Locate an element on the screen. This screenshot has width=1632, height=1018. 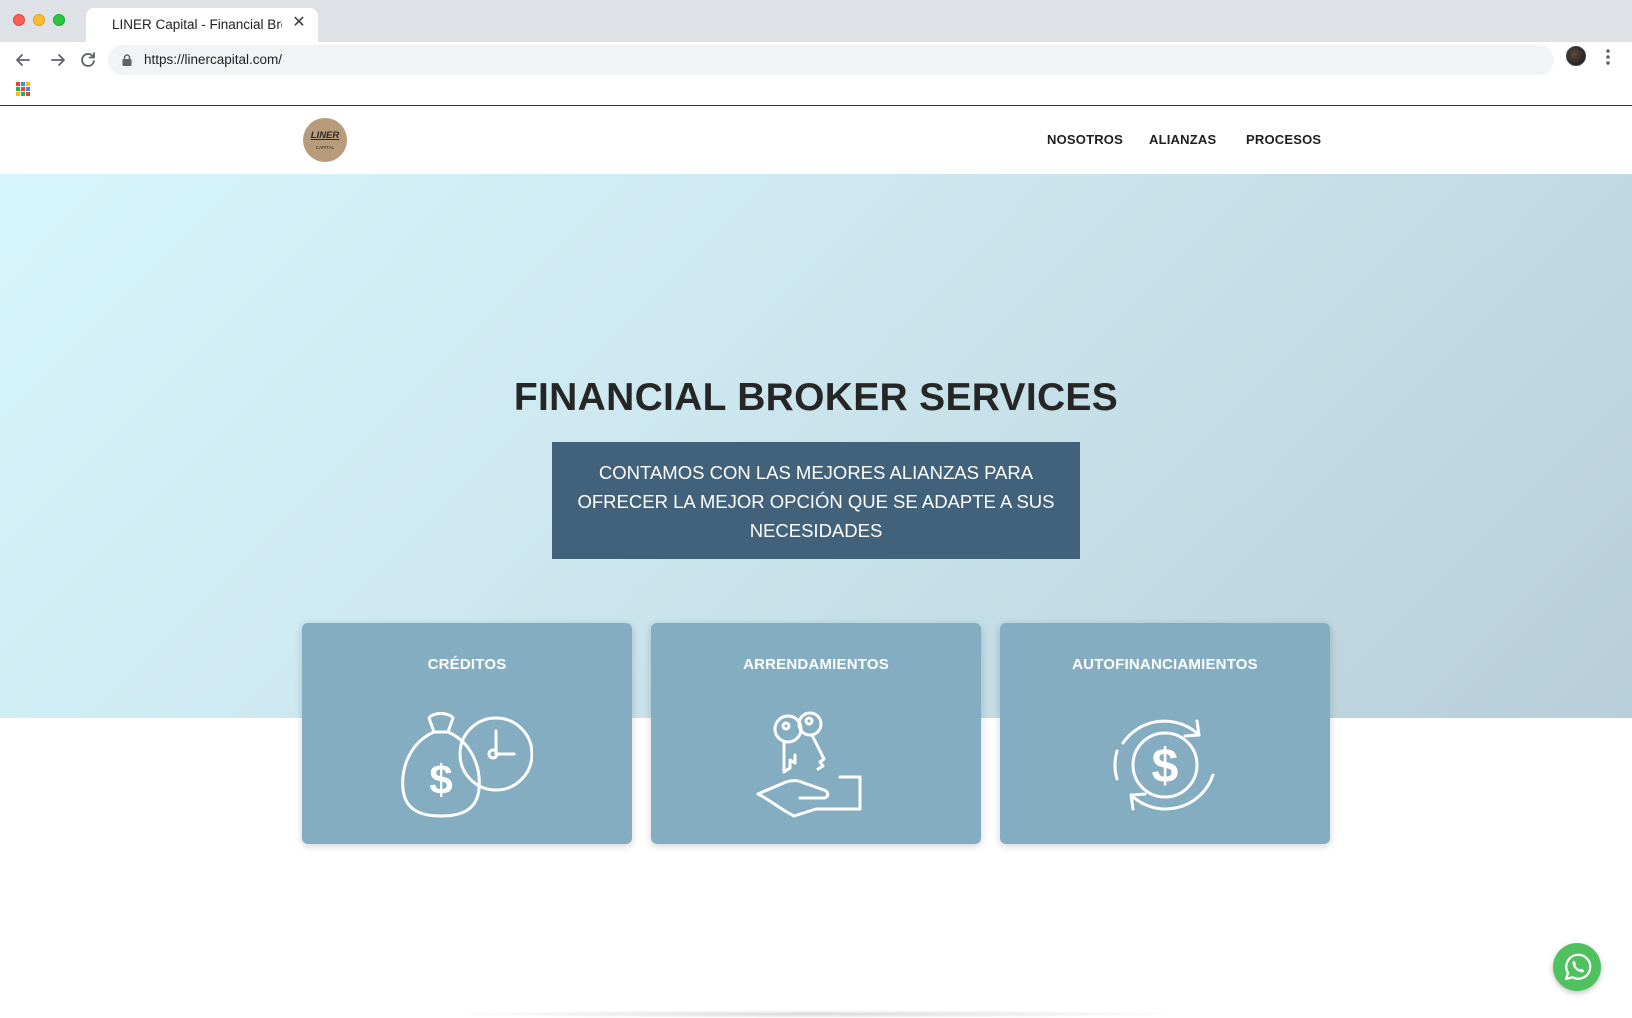
site-logo: LINER CAPITAL is located at coordinates (325, 140).